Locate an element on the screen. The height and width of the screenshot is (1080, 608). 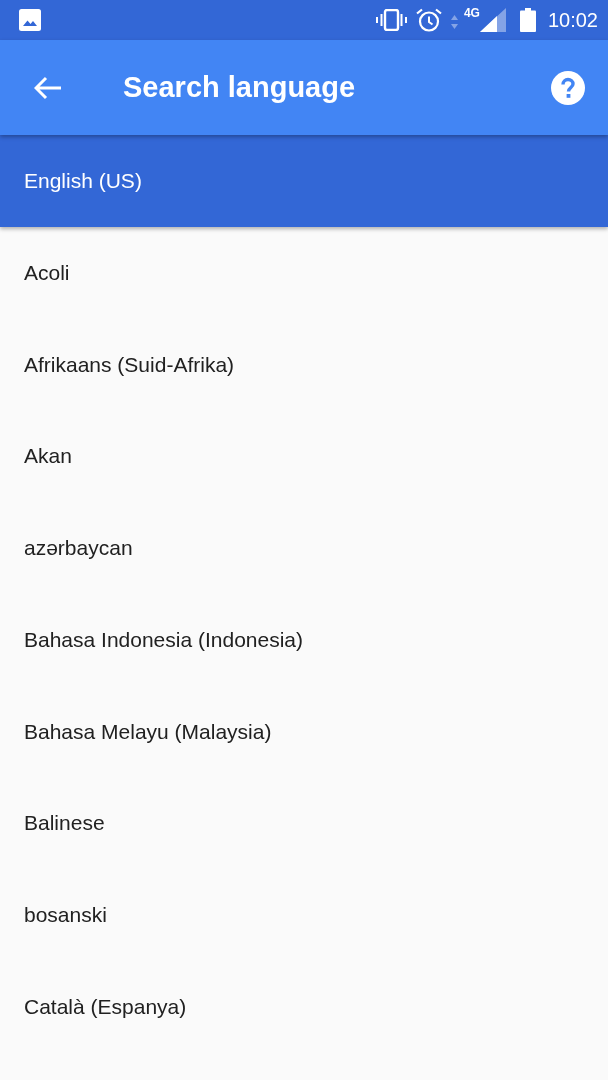
language-item: Bahasa Melayu (Malaysia) is located at coordinates (304, 731).